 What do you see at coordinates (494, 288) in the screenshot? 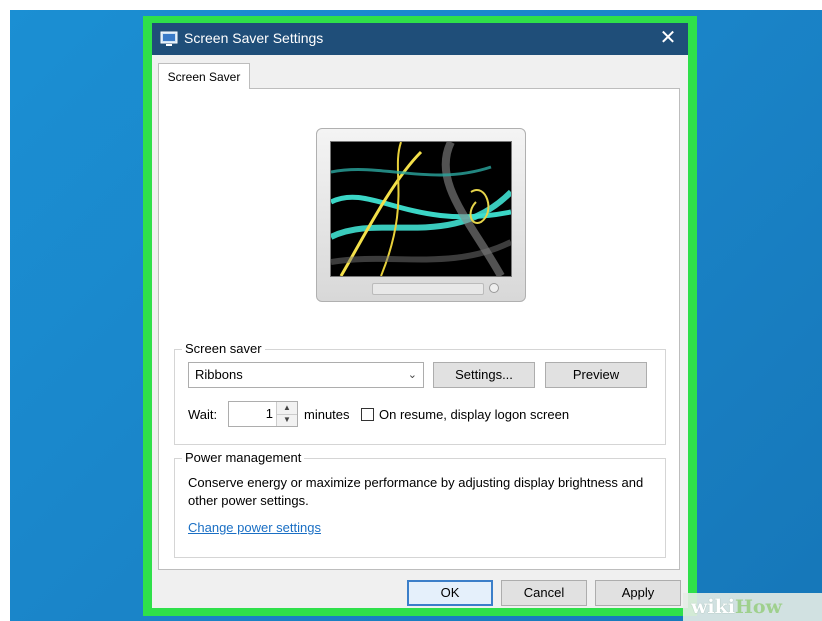
I see `monitor-power-dot` at bounding box center [494, 288].